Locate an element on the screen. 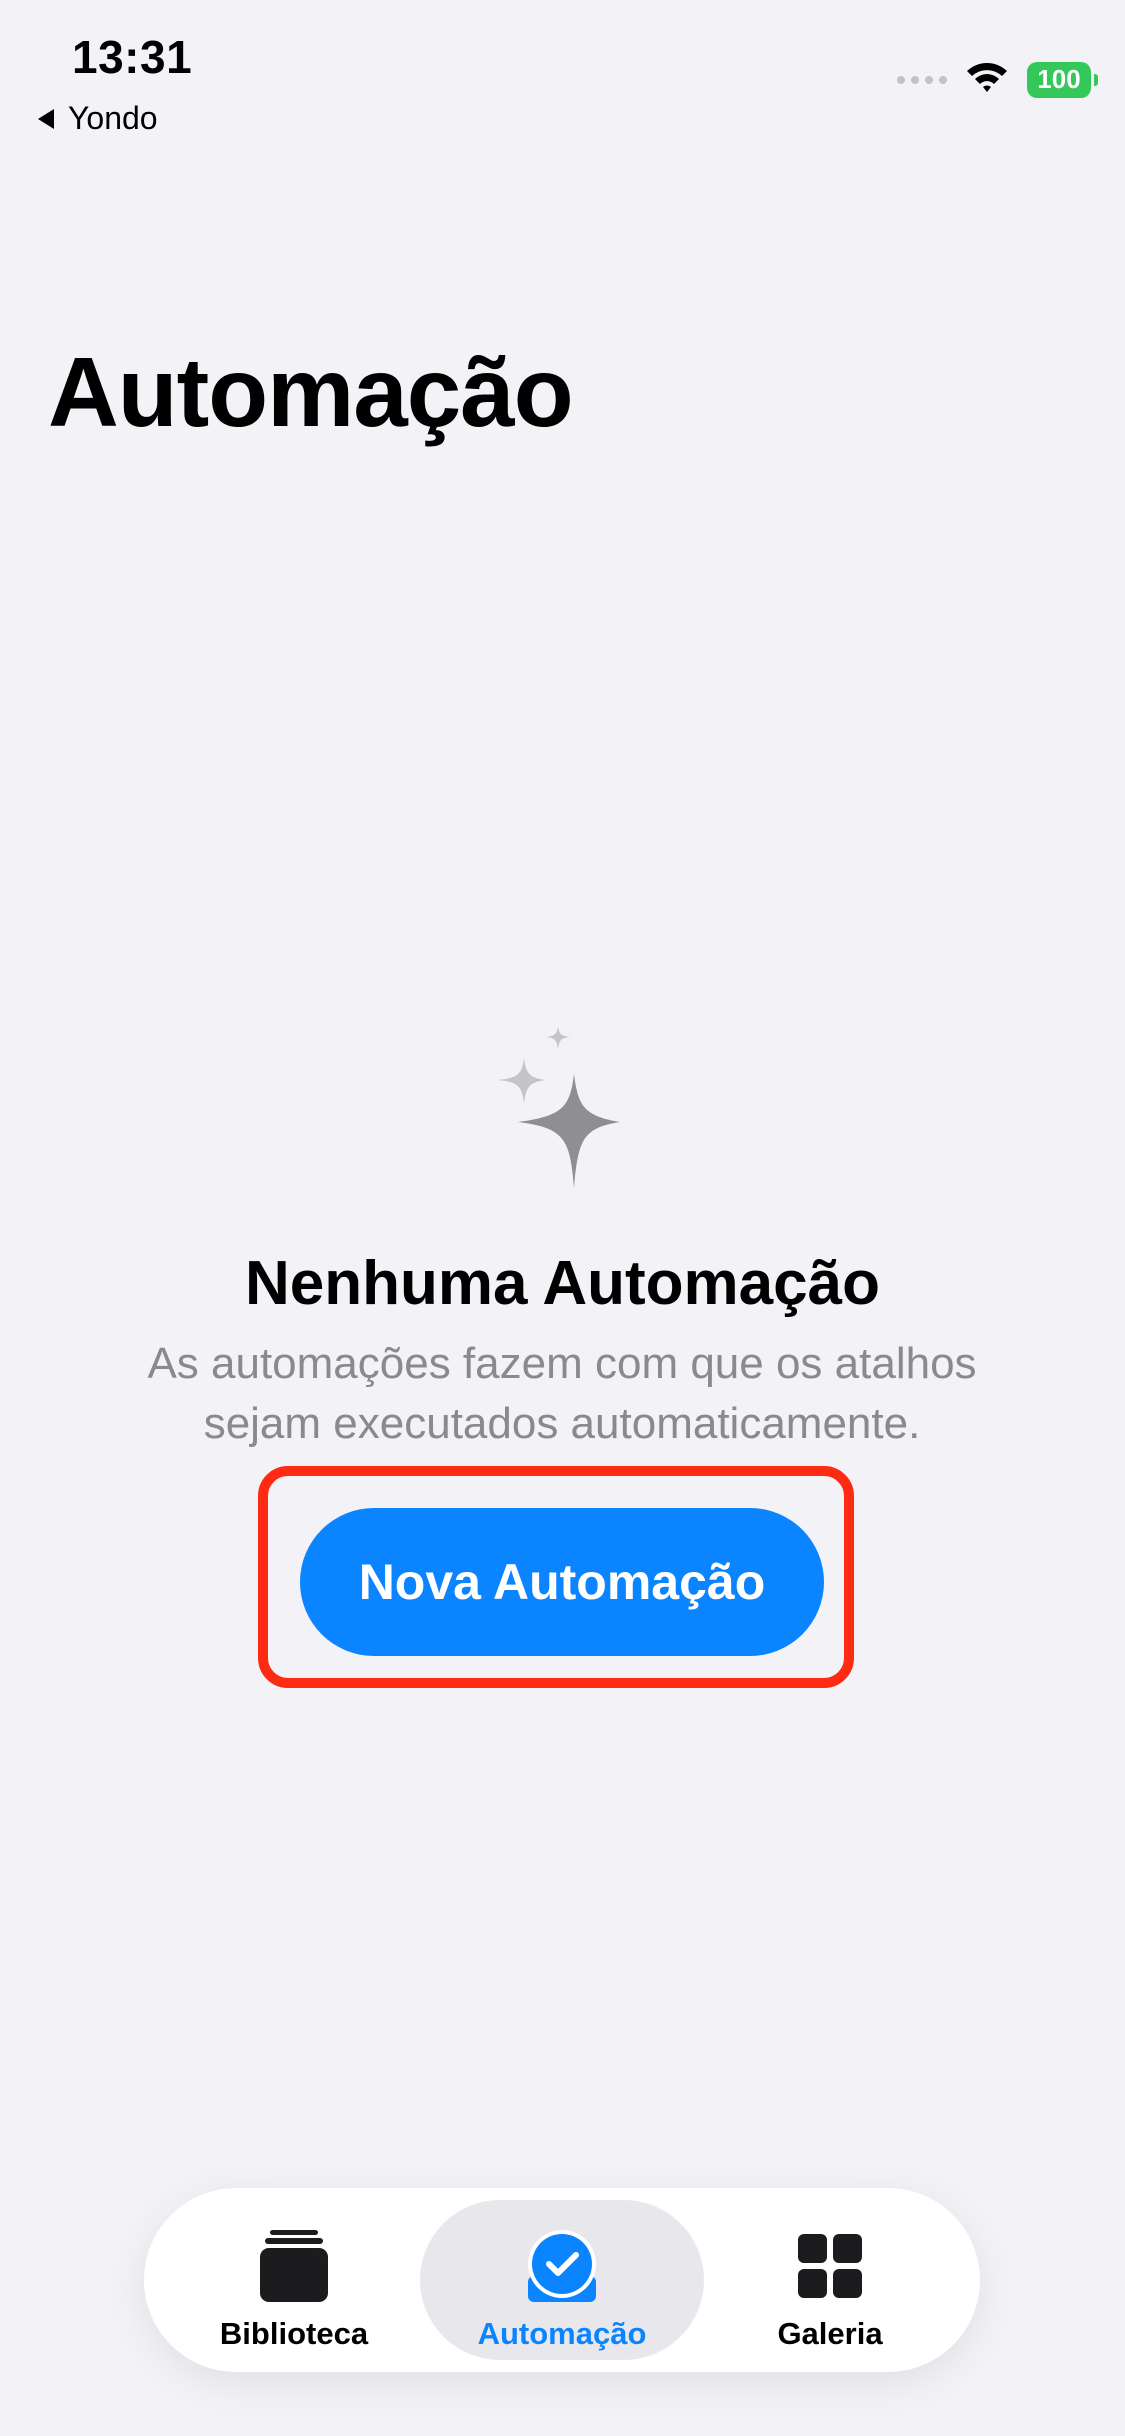 The image size is (1125, 2436). tab-automation: Automação is located at coordinates (562, 2280).